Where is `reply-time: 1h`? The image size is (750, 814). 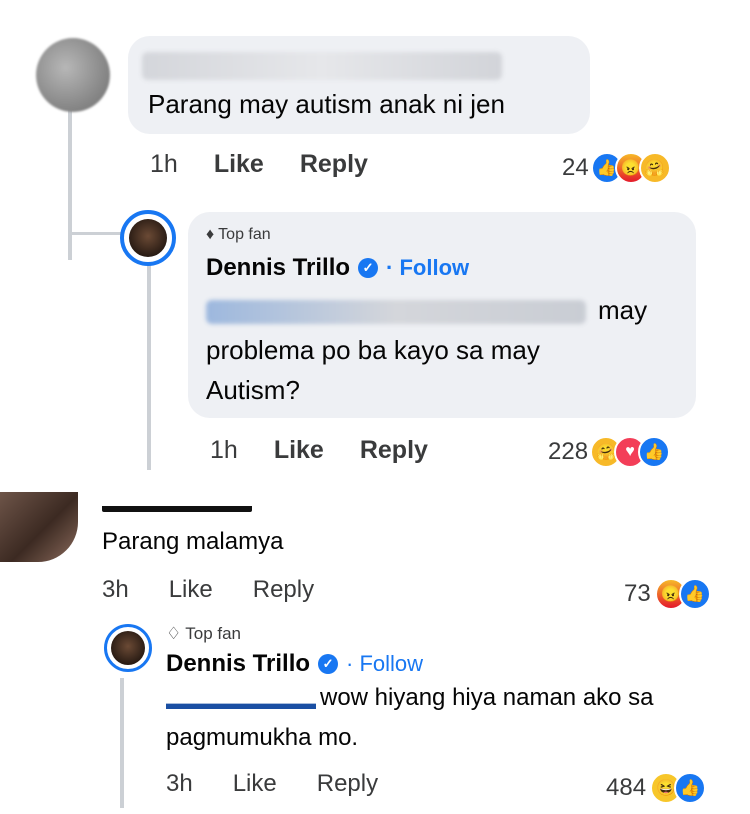 reply-time: 1h is located at coordinates (224, 450).